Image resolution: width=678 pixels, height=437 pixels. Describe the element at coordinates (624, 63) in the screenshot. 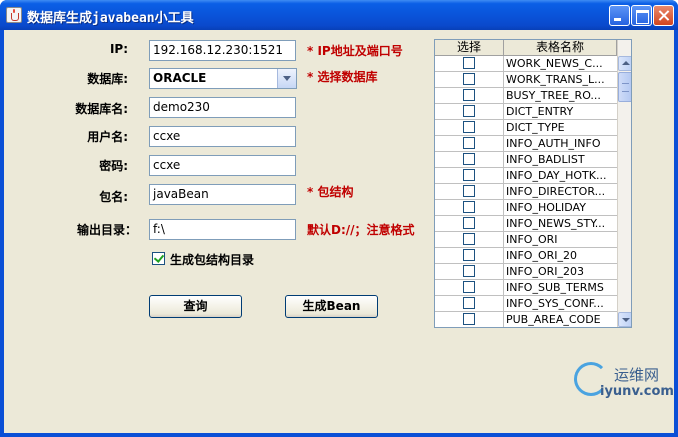

I see `scroll-up-icon` at that location.